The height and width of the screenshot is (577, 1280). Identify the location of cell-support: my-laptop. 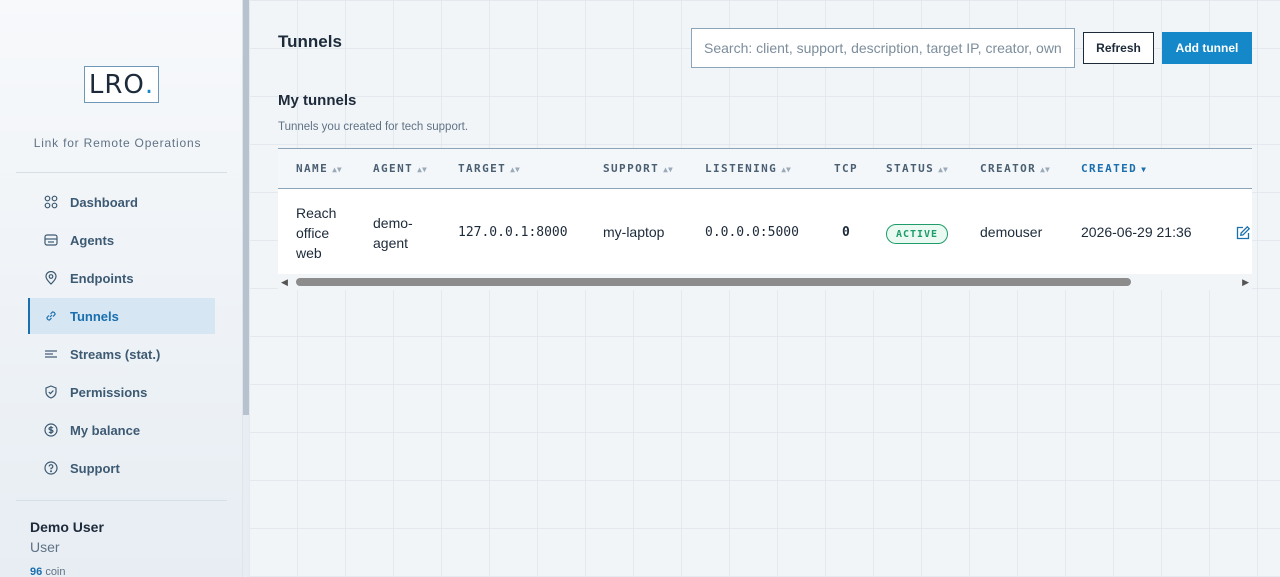
(634, 232).